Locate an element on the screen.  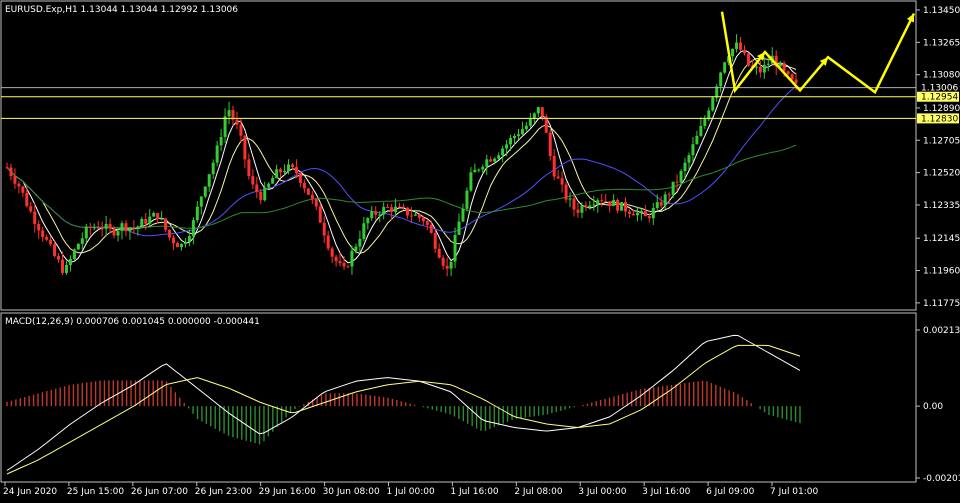
level-label-text: 1.12954 is located at coordinates (939, 98).